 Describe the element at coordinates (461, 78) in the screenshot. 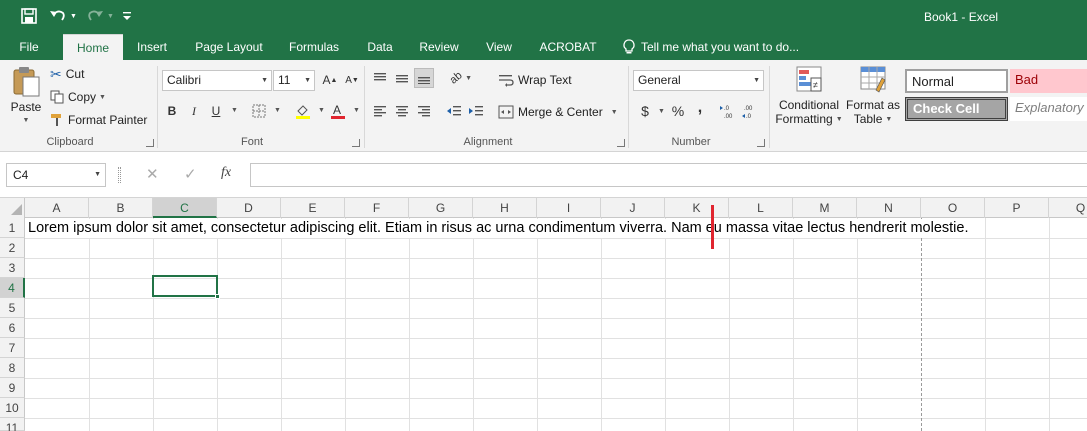

I see `orientation-icon: ab ▼` at that location.